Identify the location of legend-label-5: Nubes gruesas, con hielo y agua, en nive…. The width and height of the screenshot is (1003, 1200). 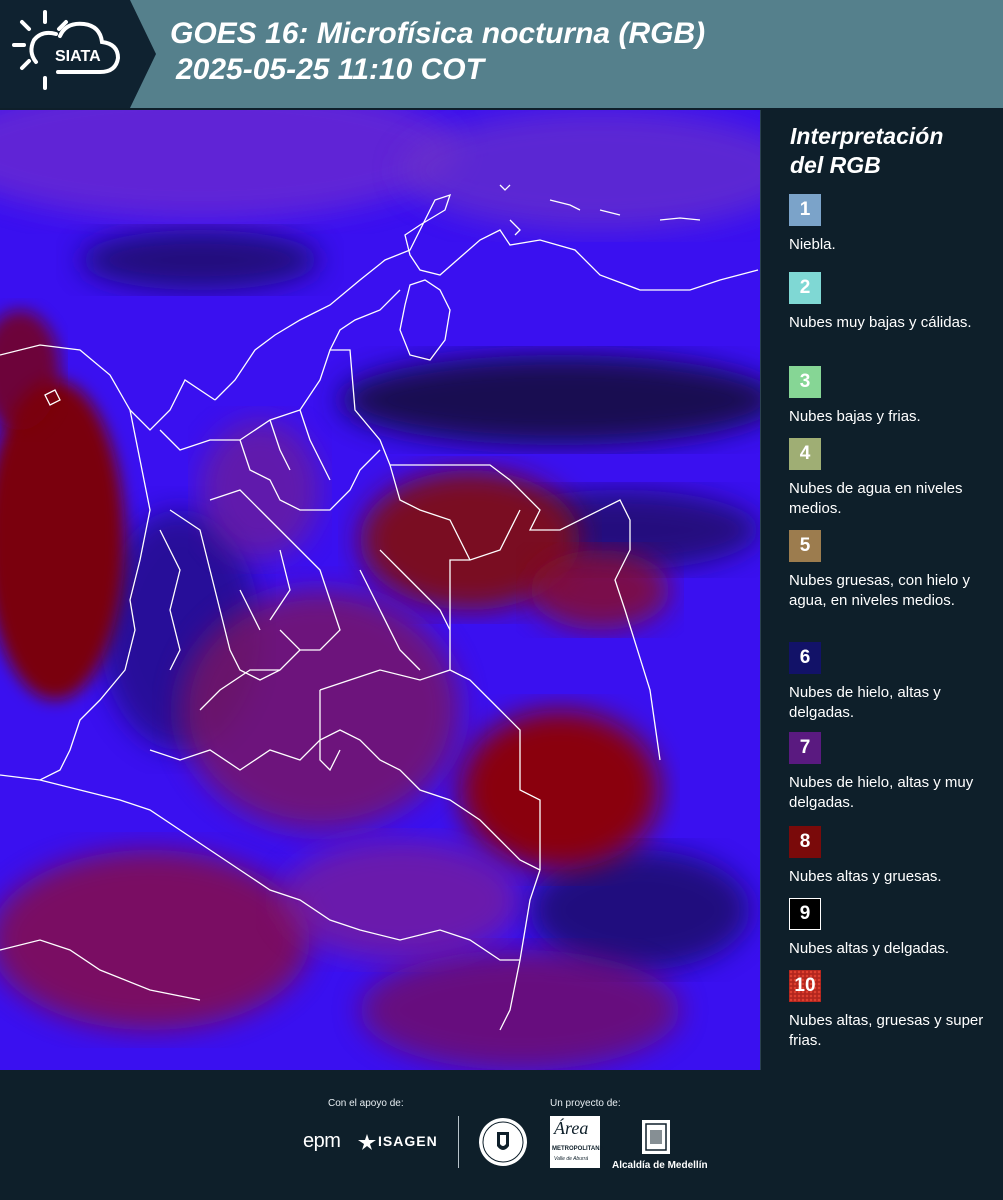
(879, 590).